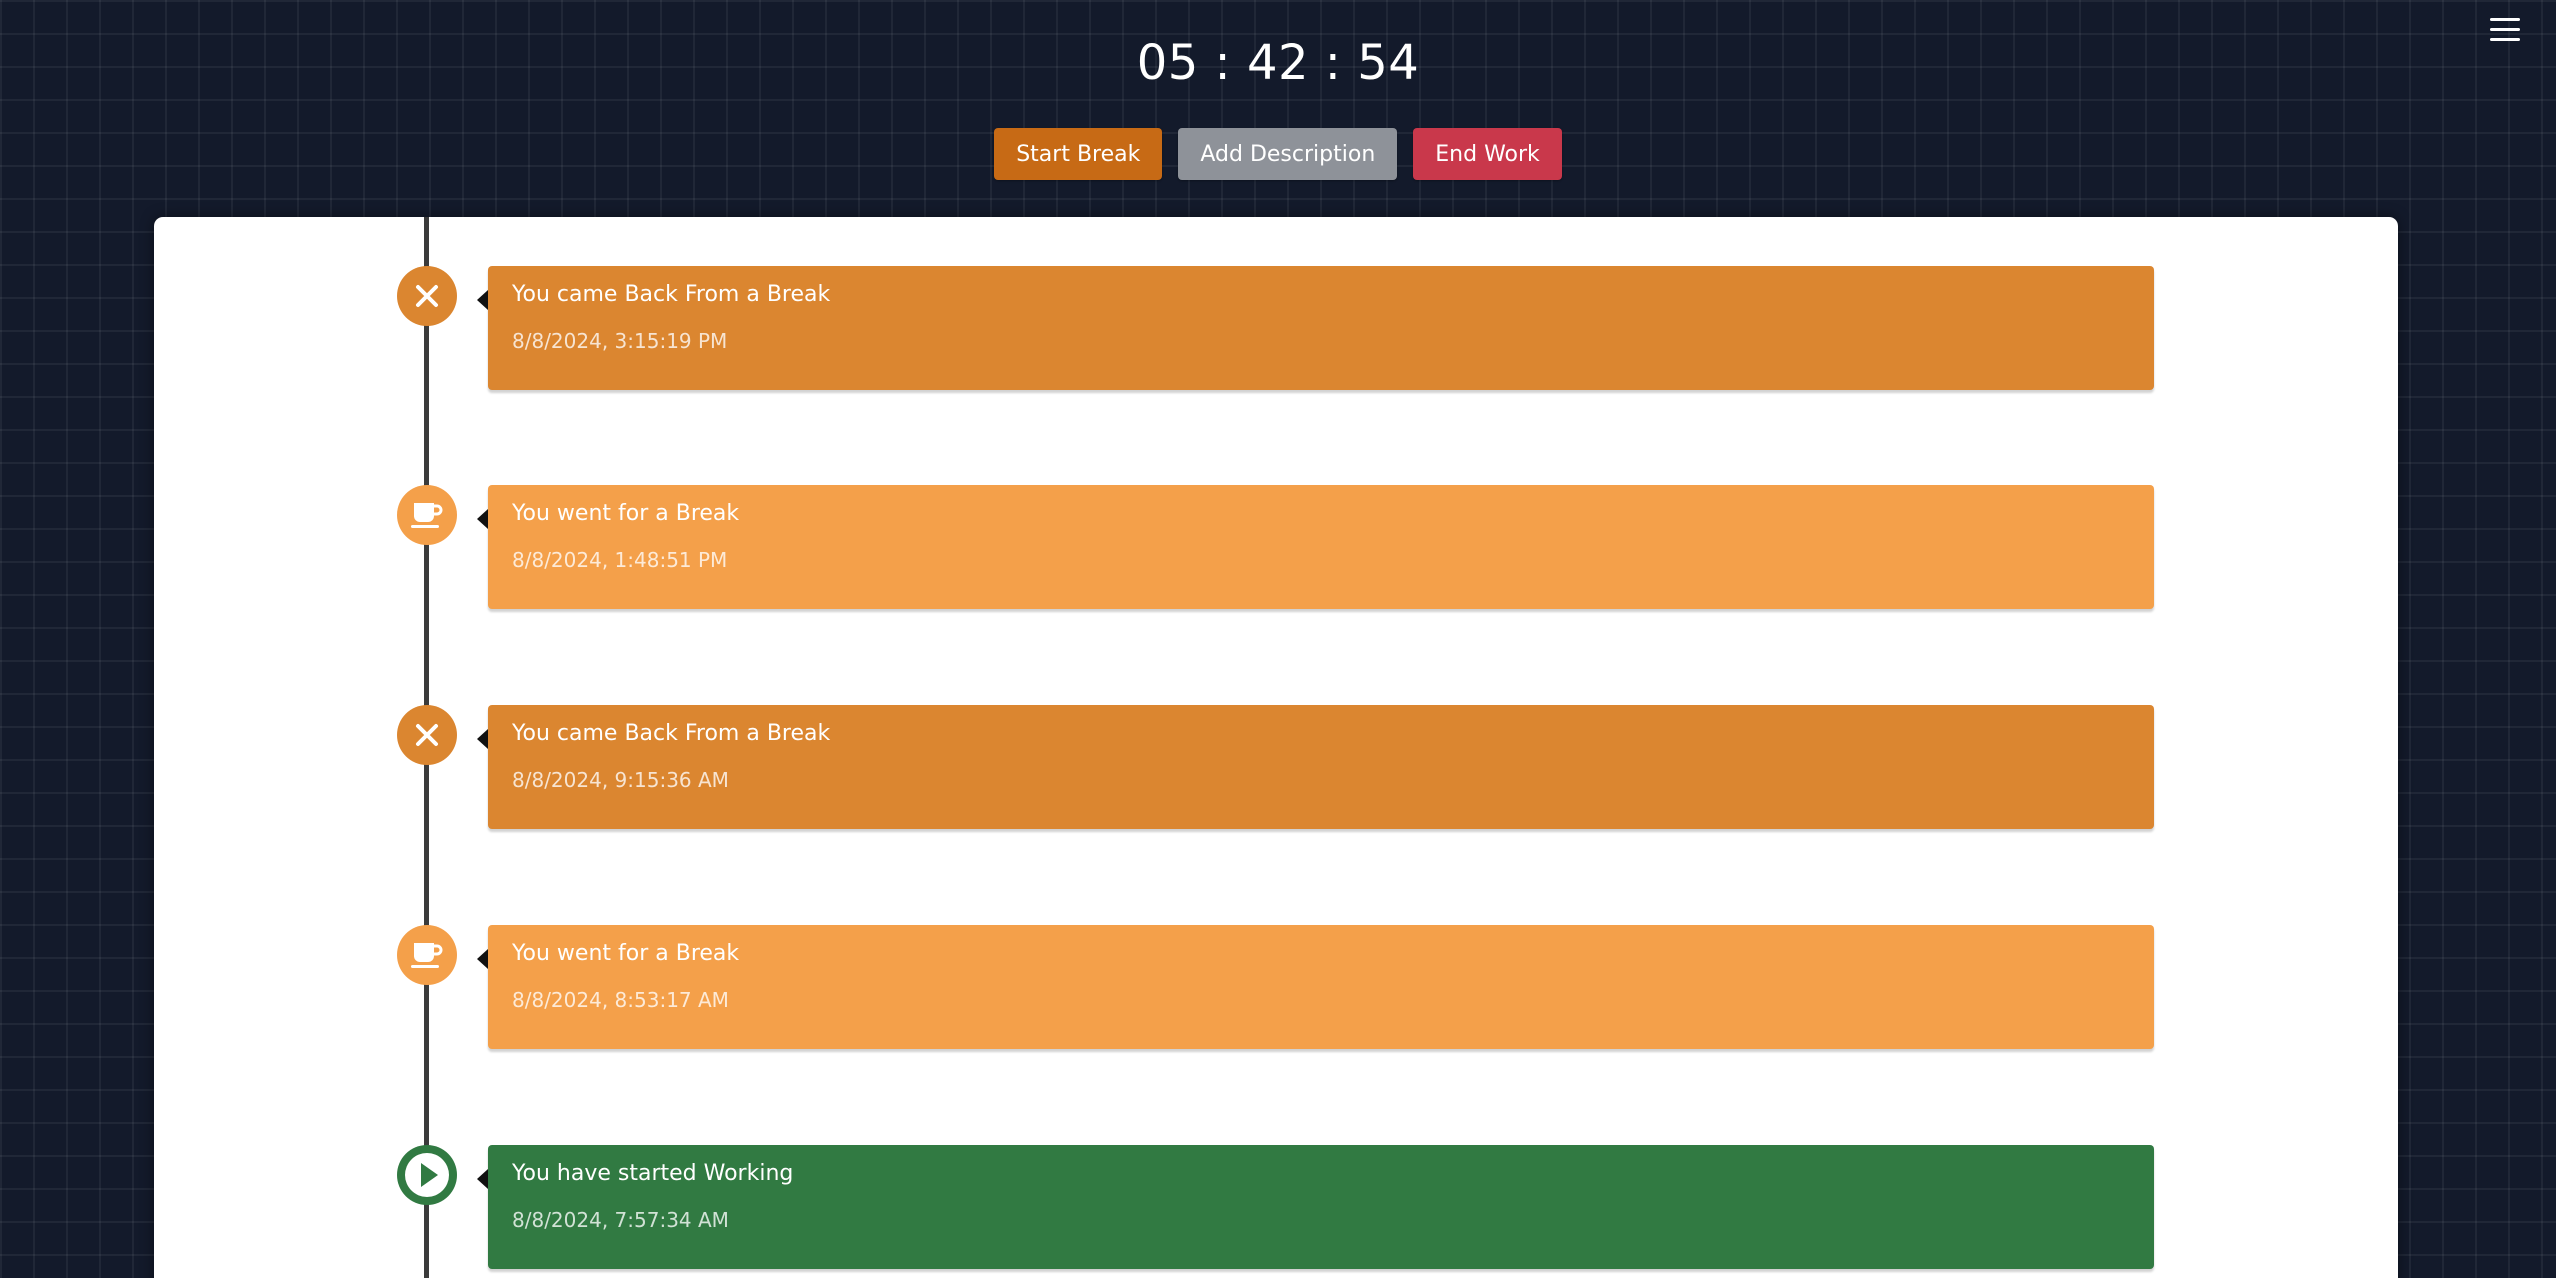 The image size is (2556, 1278). I want to click on event-timestamp: 8/8/2024, 9:15:36 AM, so click(620, 780).